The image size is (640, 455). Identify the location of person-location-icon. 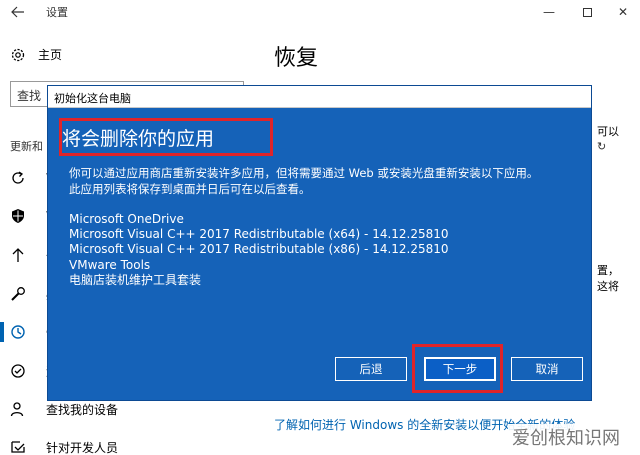
(18, 409).